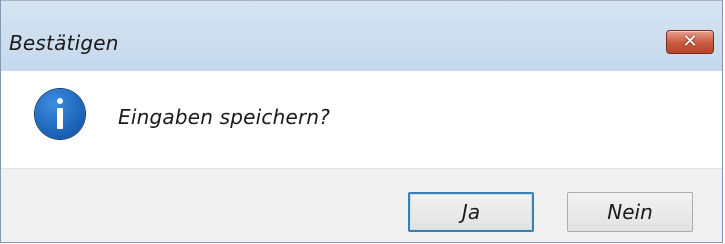 This screenshot has height=244, width=725. I want to click on info-icon, so click(60, 114).